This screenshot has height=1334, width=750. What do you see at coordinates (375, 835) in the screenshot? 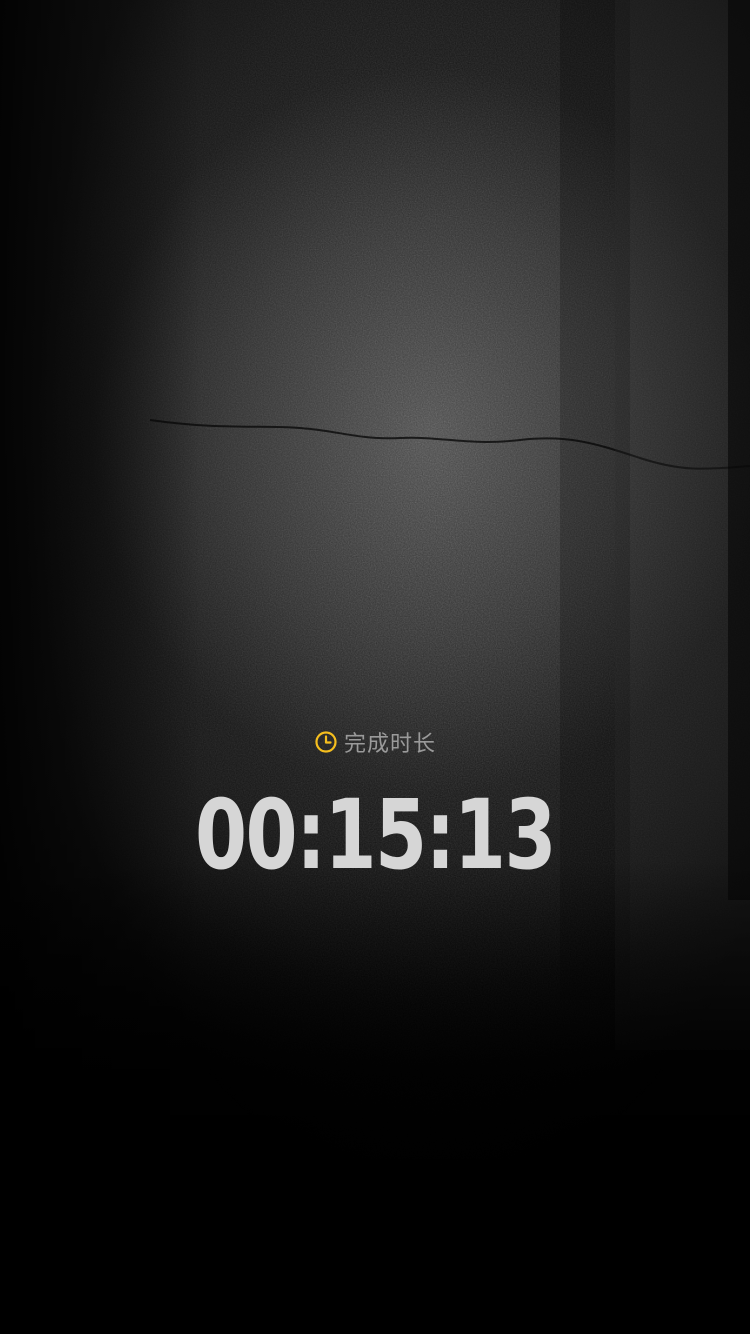
I see `duration-value: 00:15:13` at bounding box center [375, 835].